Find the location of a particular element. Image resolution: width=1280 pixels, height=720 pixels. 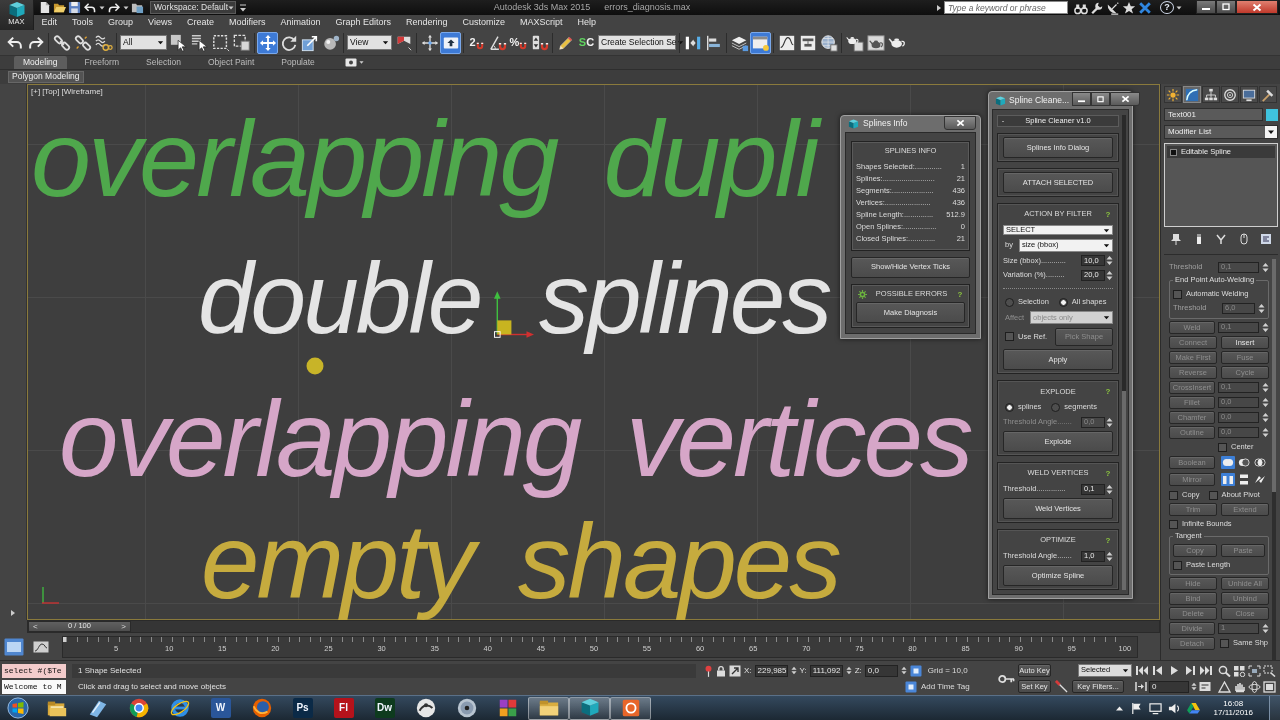

search-field: Type a keyword or phrase is located at coordinates (1006, 7).